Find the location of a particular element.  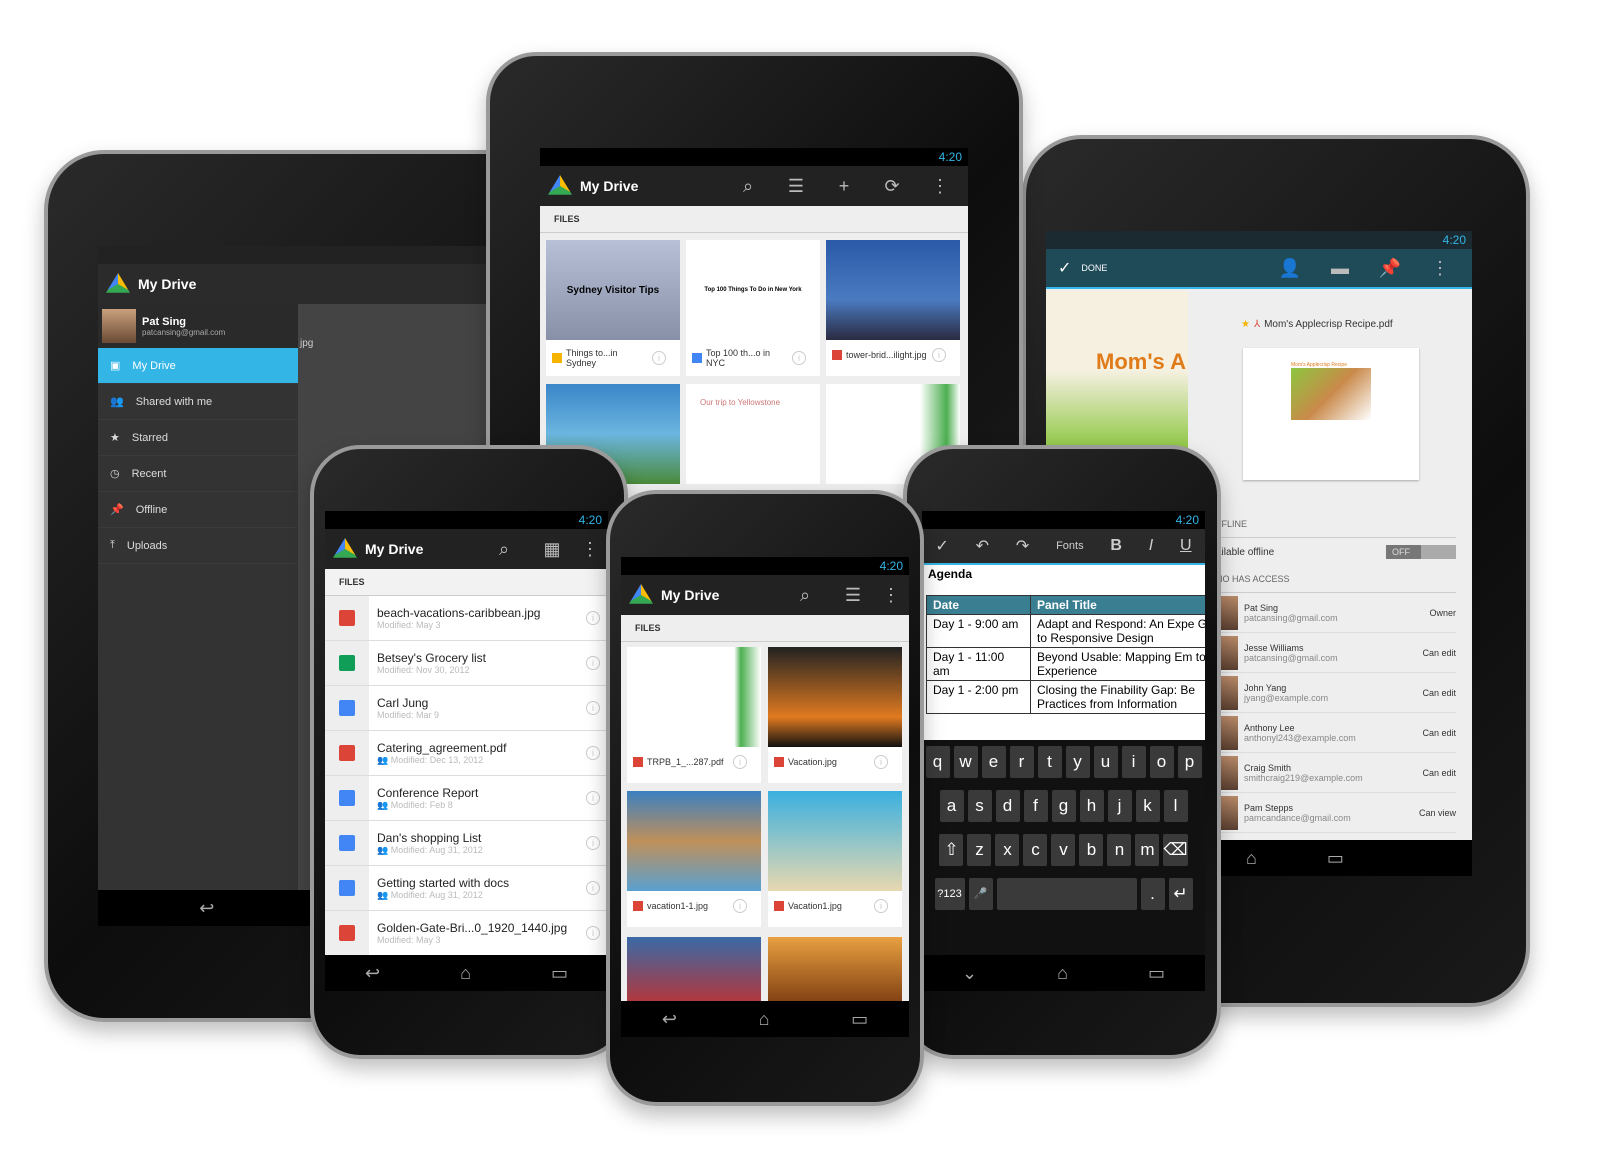

key-o: o is located at coordinates (1161, 762).